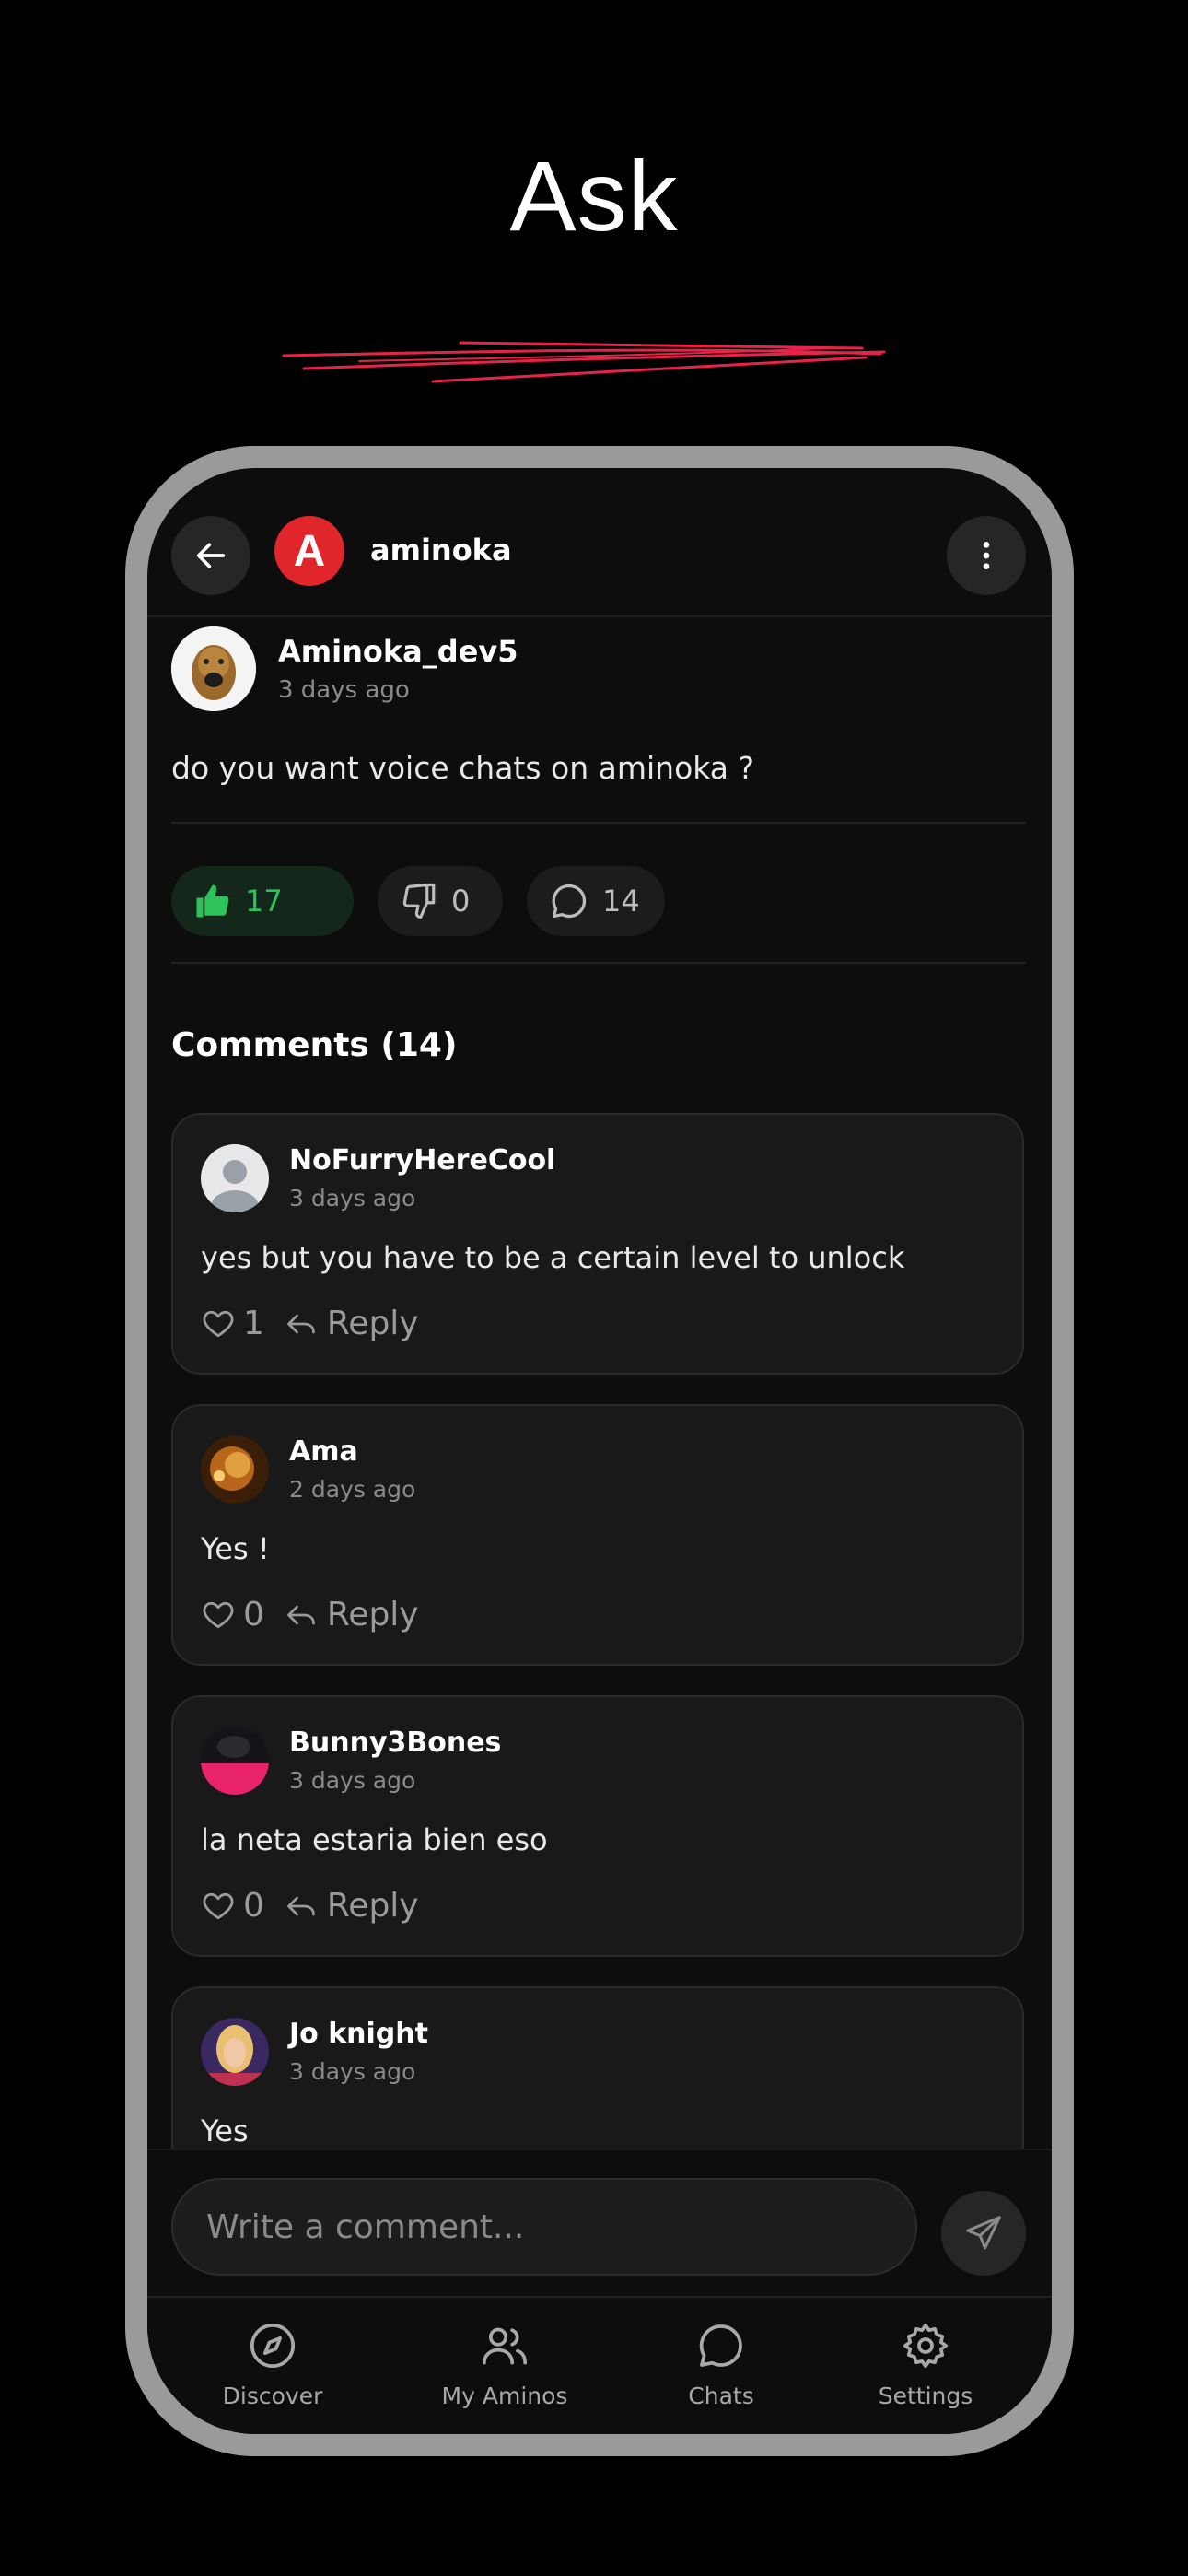 The height and width of the screenshot is (2576, 1188). I want to click on red-underline-scribble, so click(584, 362).